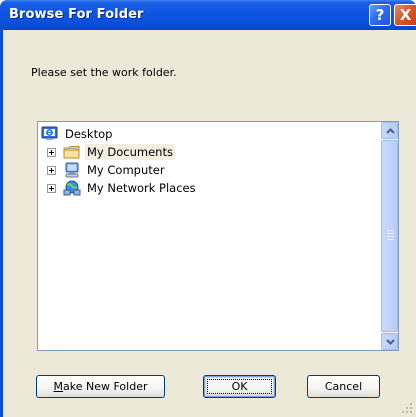 This screenshot has width=416, height=417. Describe the element at coordinates (104, 72) in the screenshot. I see `instruction-text: Please set the work folder.` at that location.